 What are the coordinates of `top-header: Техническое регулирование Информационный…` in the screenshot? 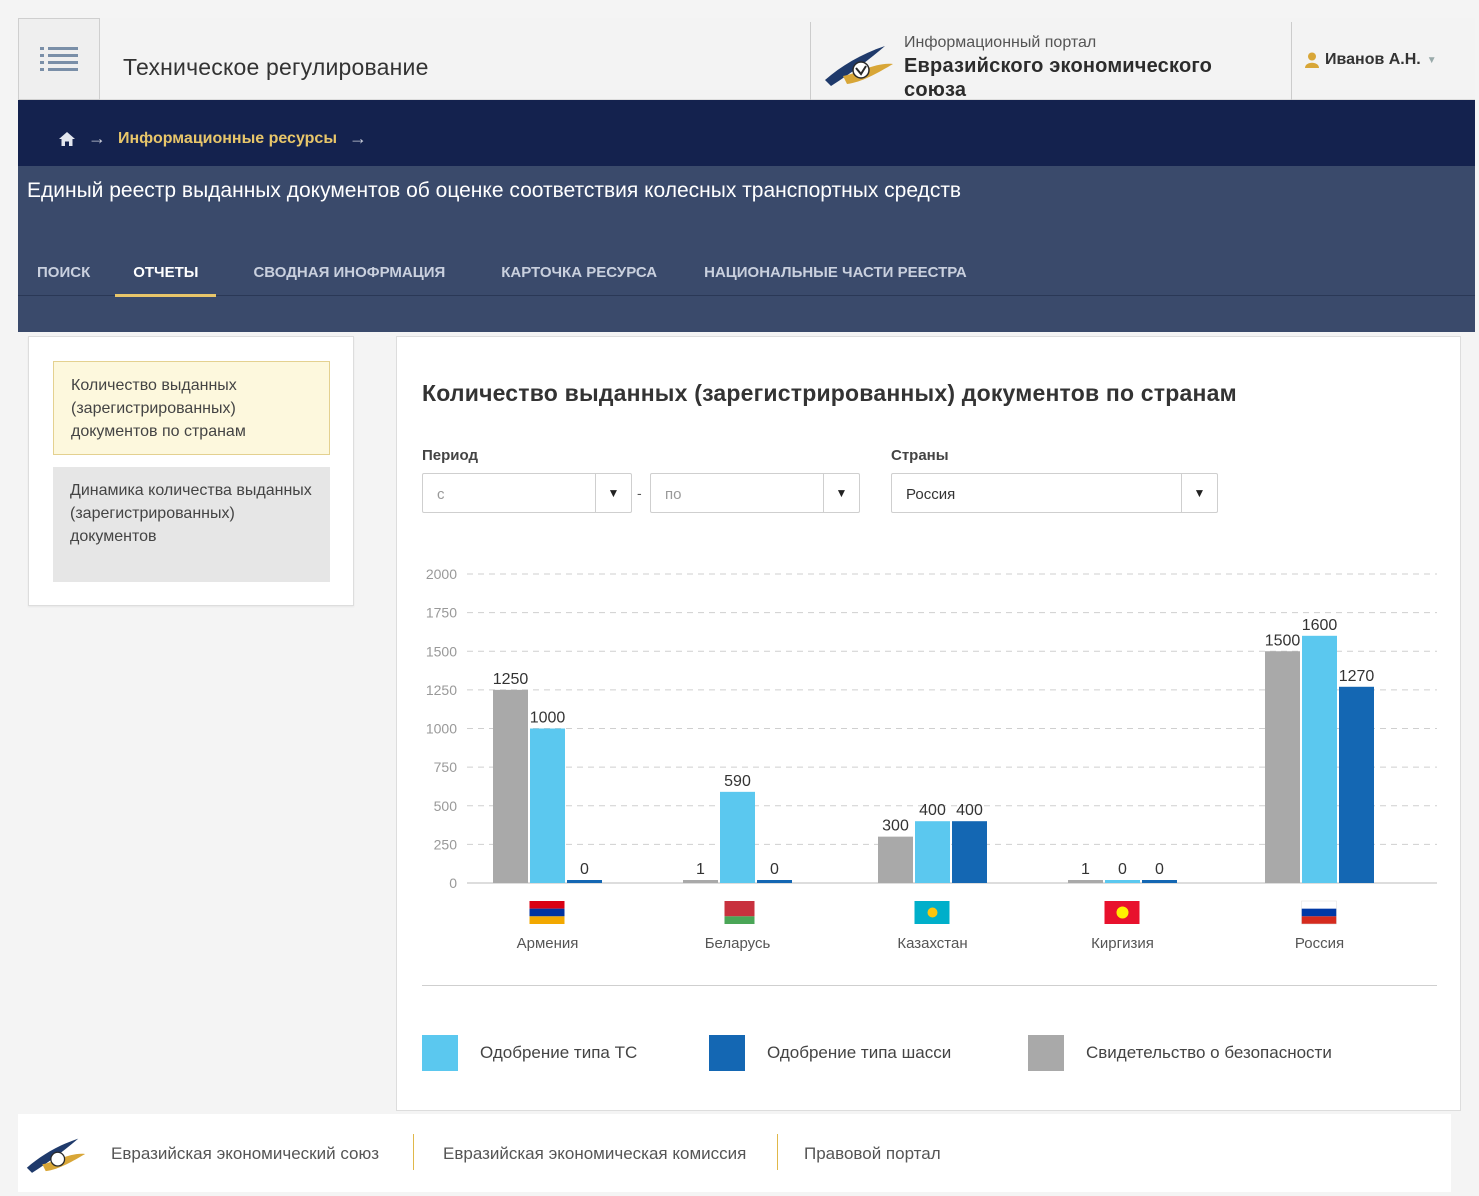 It's located at (746, 59).